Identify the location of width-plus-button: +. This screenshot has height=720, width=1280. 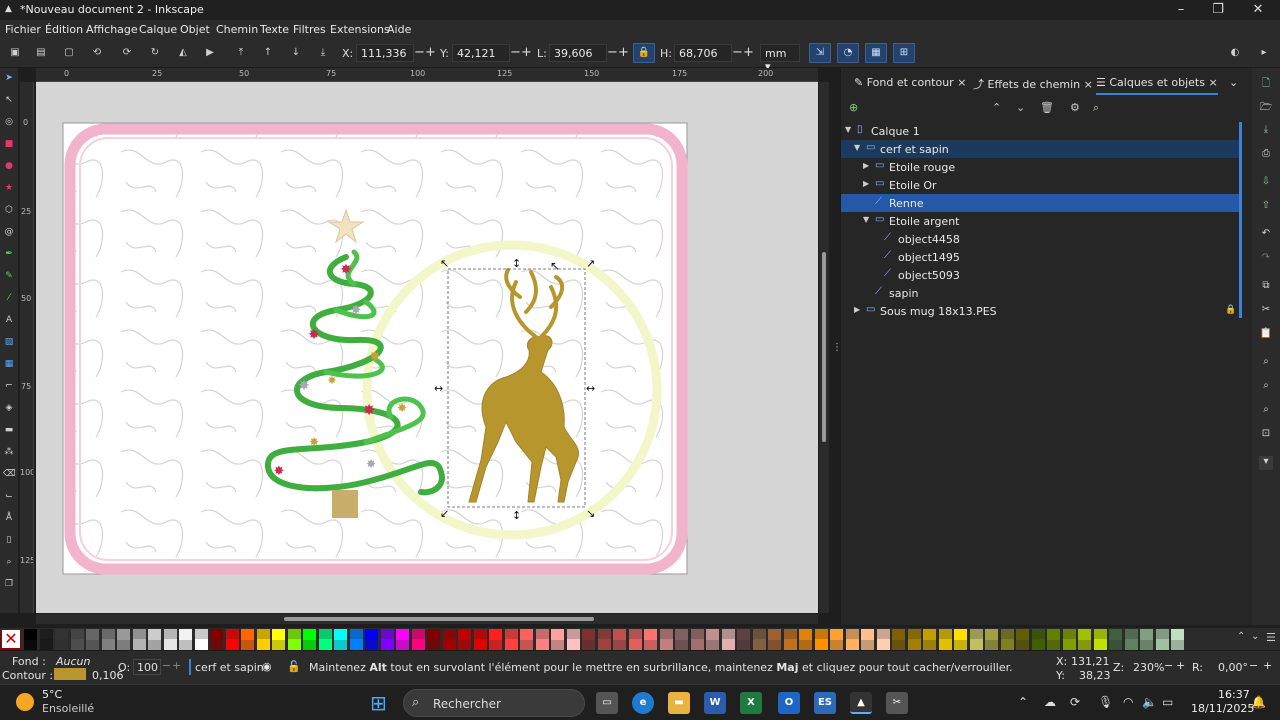
(623, 52).